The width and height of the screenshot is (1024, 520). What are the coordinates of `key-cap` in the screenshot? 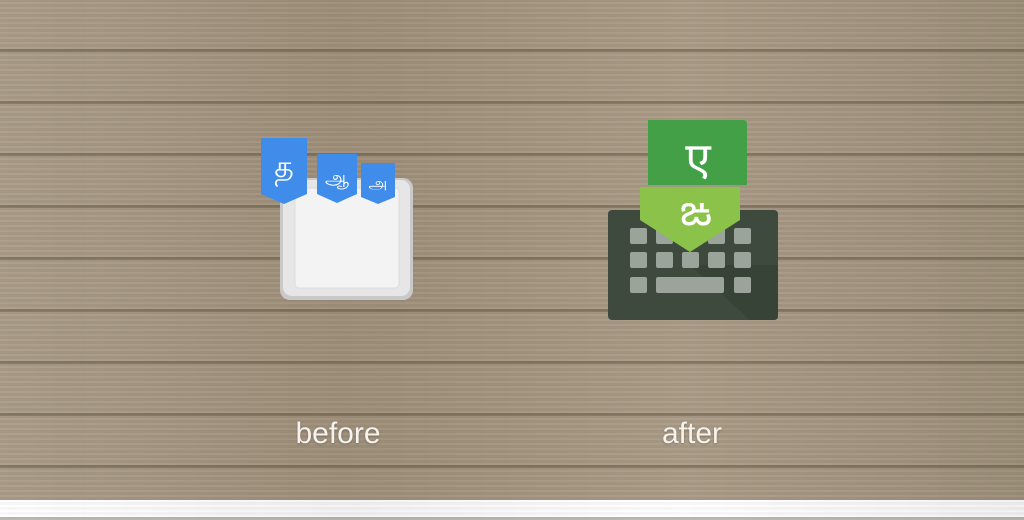 It's located at (347, 238).